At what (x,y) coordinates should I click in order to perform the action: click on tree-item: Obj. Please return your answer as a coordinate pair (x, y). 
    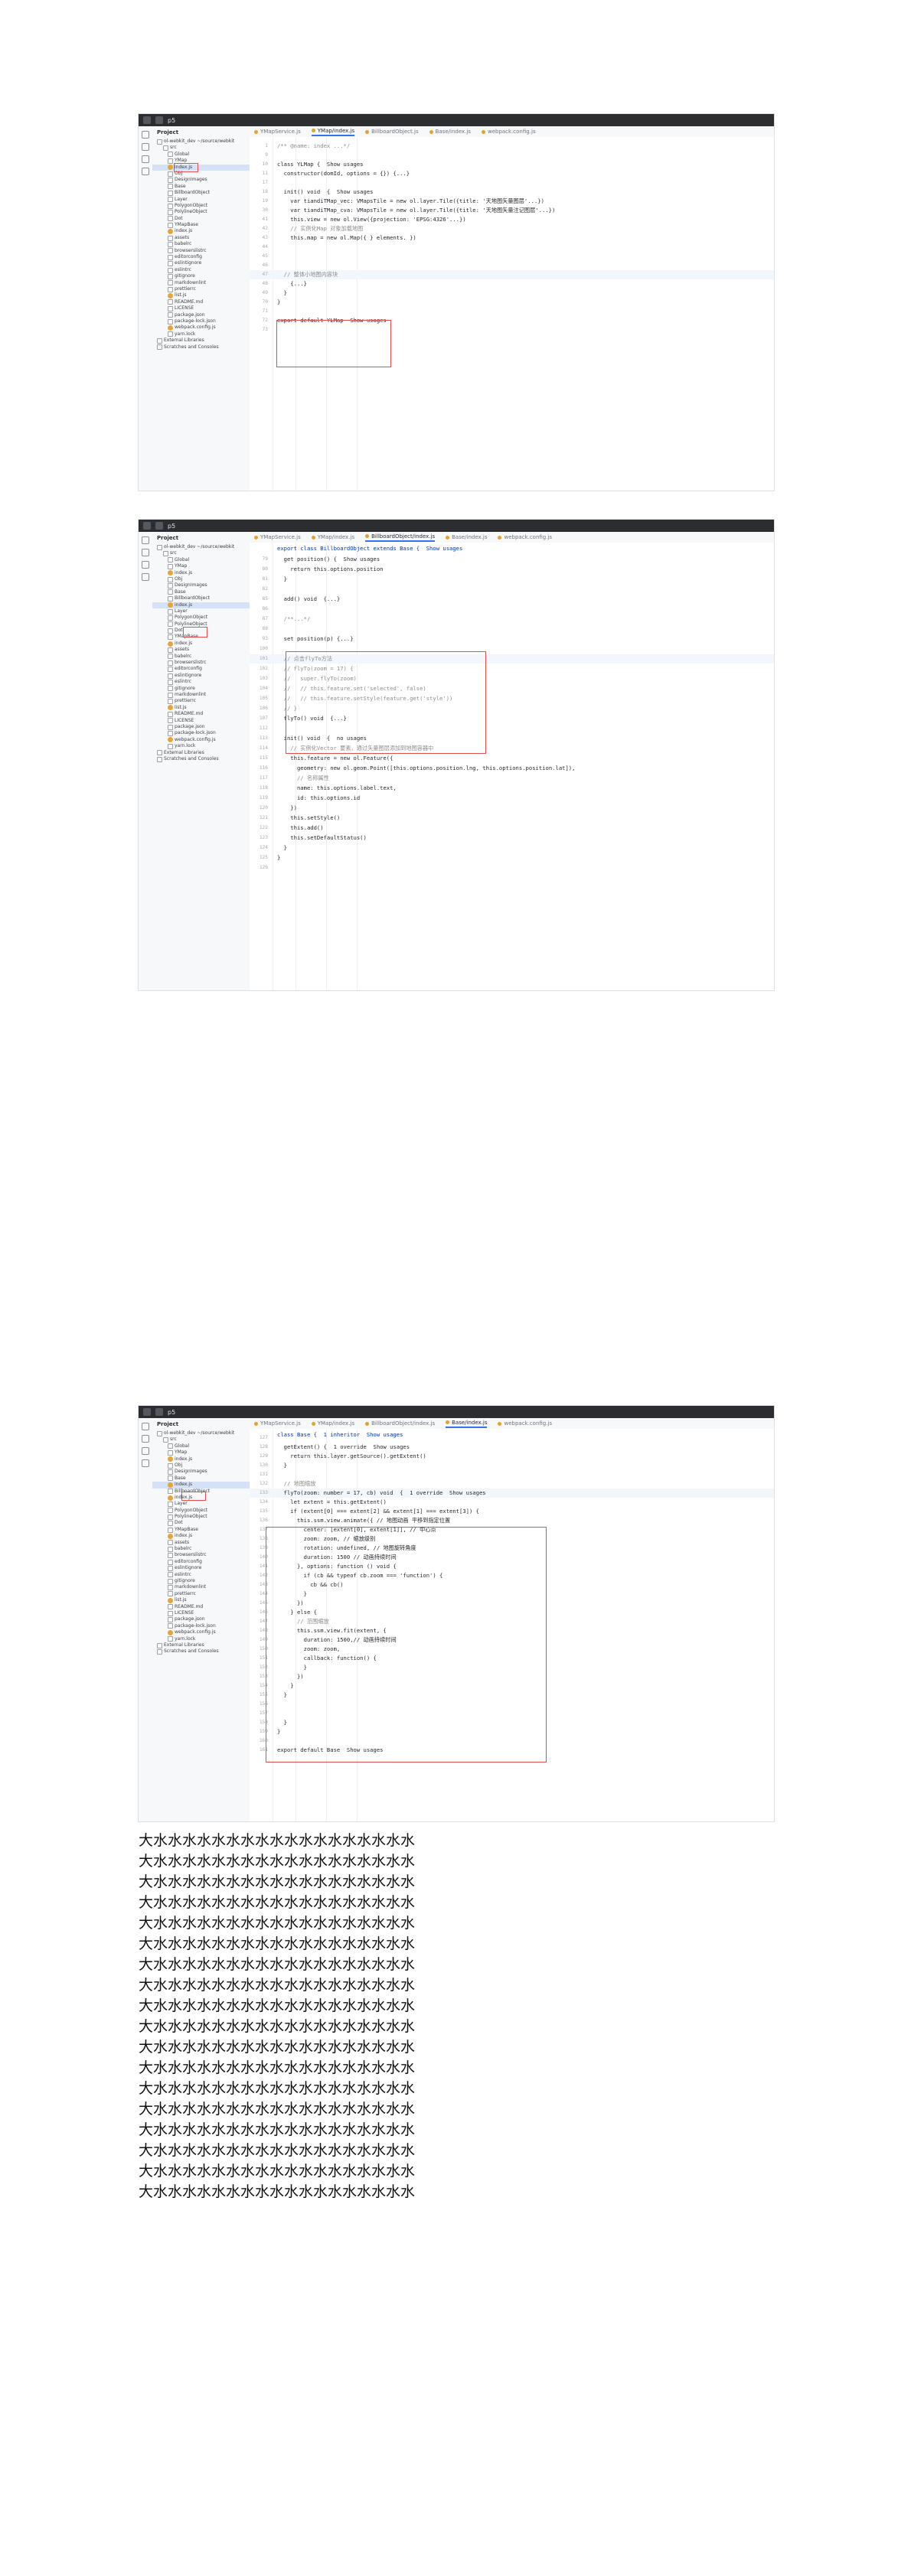
    Looking at the image, I should click on (201, 174).